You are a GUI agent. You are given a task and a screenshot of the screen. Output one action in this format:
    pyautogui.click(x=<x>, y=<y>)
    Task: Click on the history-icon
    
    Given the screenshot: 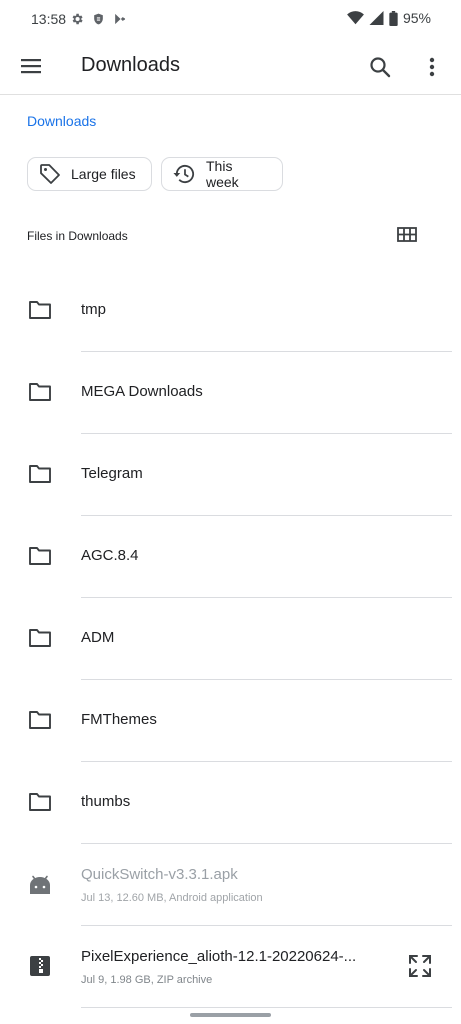 What is the action you would take?
    pyautogui.click(x=184, y=174)
    